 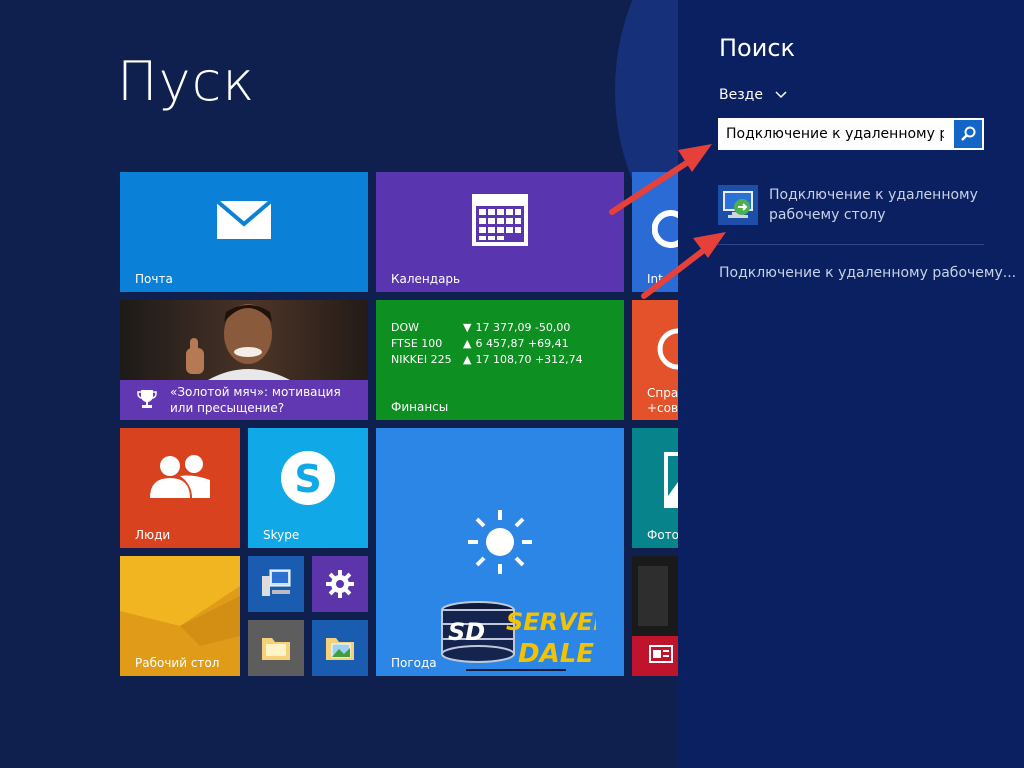 I want to click on tile-people: Люди, so click(x=180, y=488).